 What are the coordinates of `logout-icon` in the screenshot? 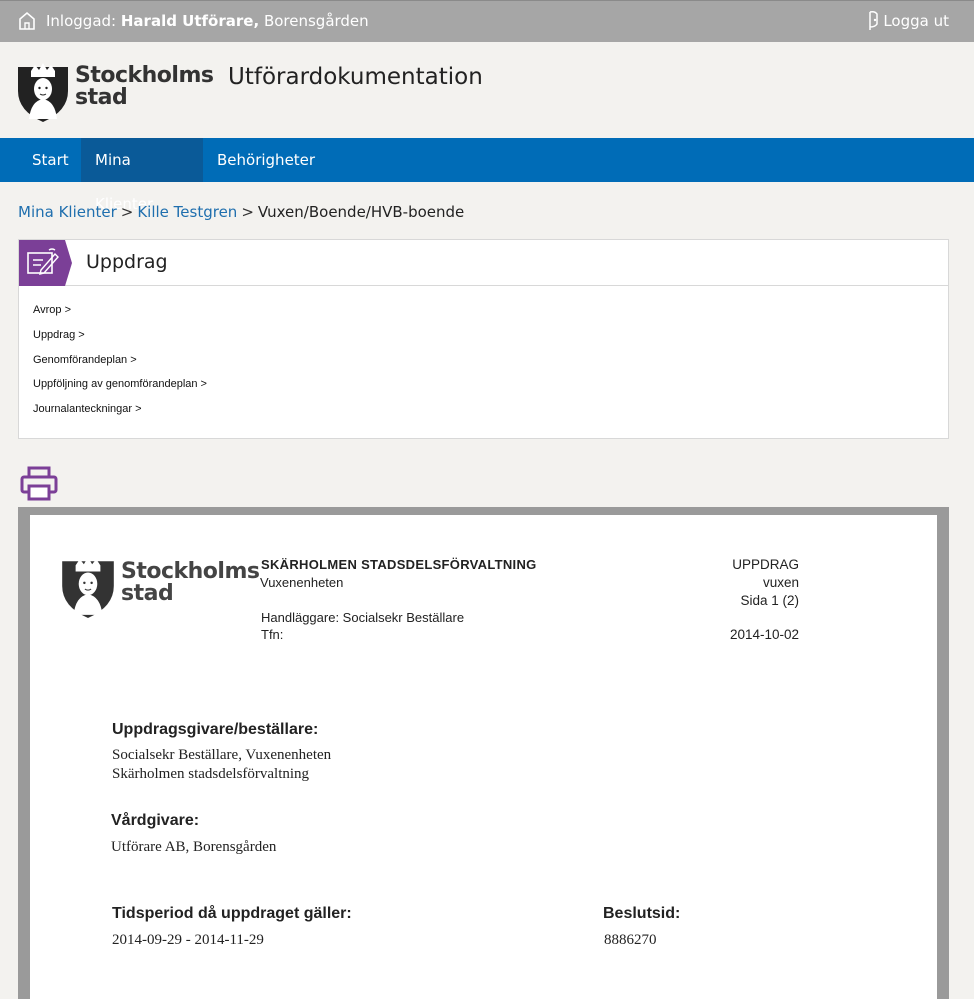 It's located at (874, 21).